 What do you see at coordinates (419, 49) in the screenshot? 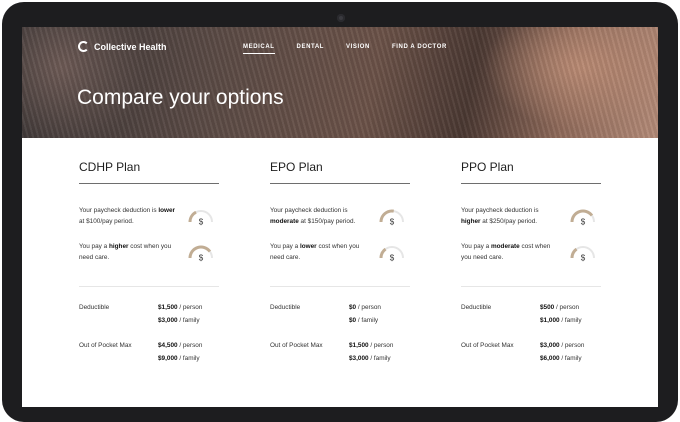
I see `nav-find-a-doctor: FIND A DOCTOR` at bounding box center [419, 49].